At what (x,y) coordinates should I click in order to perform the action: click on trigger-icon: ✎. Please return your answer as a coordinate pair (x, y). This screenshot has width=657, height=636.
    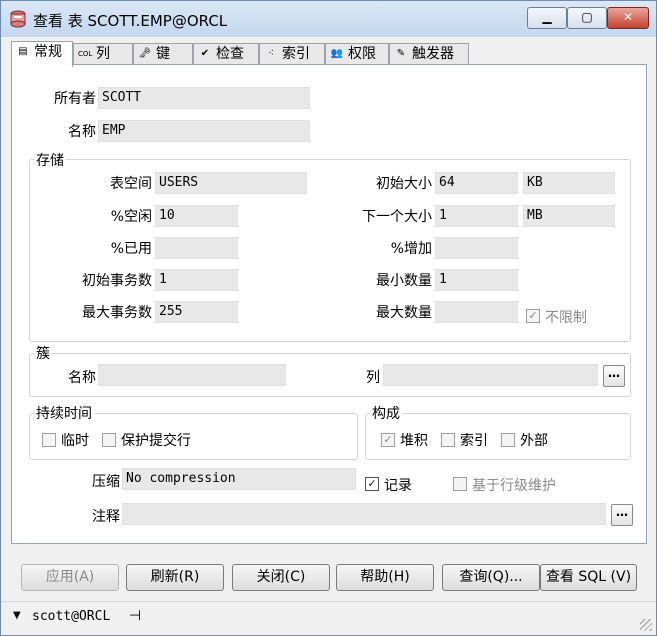
    Looking at the image, I should click on (401, 53).